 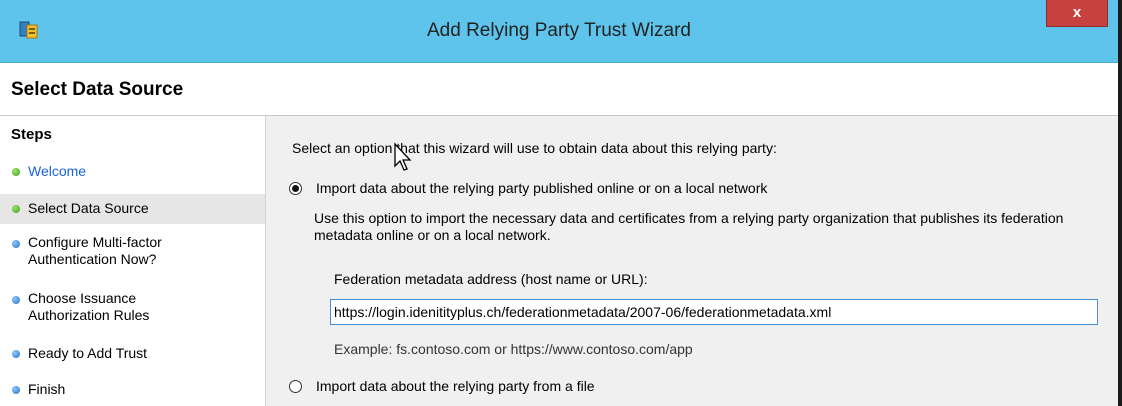 What do you see at coordinates (88, 353) in the screenshot?
I see `step-label: Ready to Add Trust` at bounding box center [88, 353].